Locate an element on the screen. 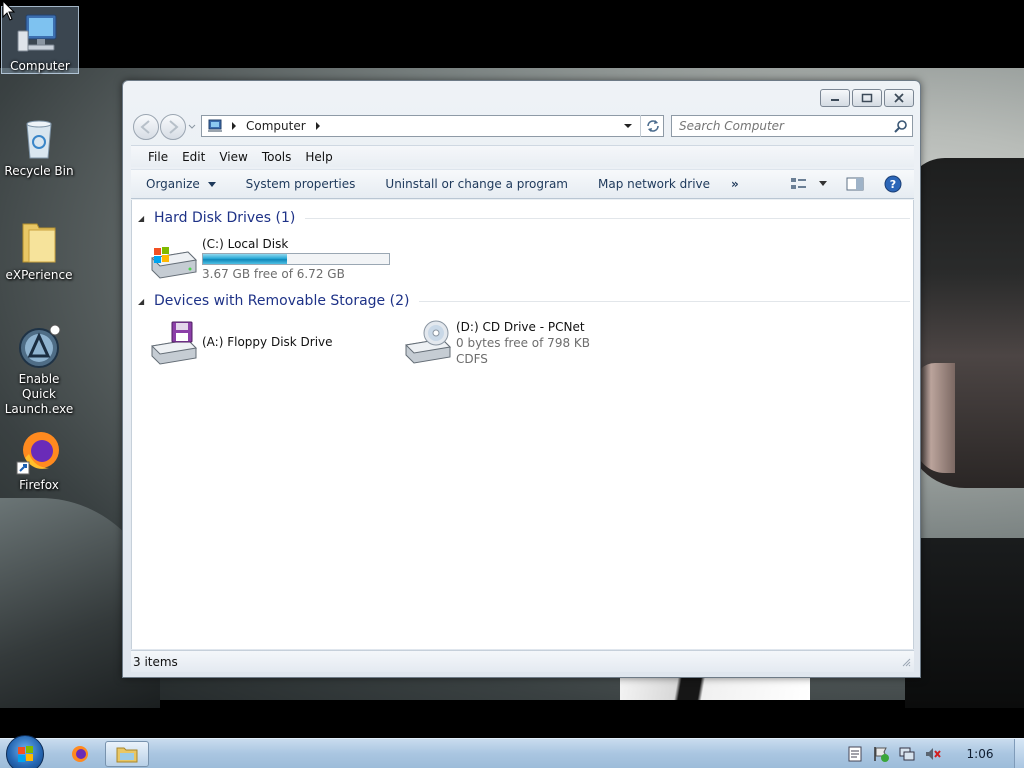 The width and height of the screenshot is (1024, 768). windows-logo-icon is located at coordinates (25, 754).